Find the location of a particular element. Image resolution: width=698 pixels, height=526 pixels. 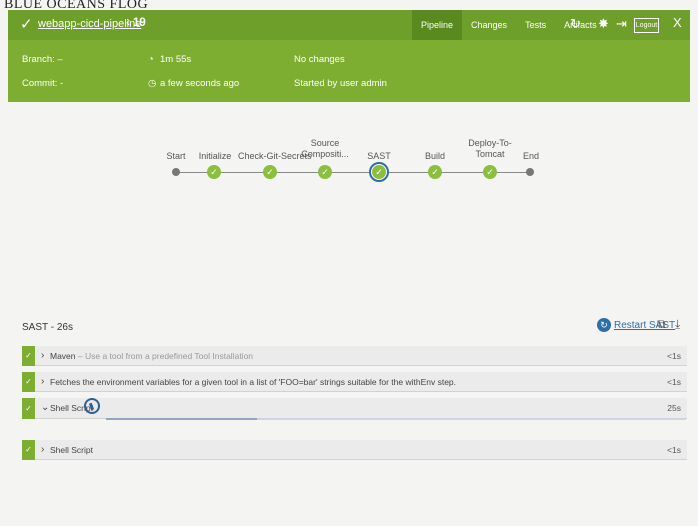

pipeline-connector-line is located at coordinates (353, 172).